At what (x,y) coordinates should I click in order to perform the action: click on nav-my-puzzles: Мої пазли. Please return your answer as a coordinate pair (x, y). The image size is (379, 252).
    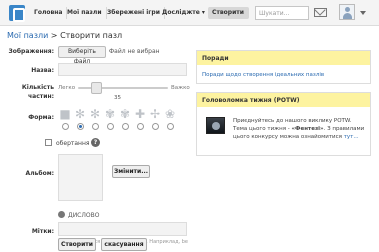
    Looking at the image, I should click on (85, 13).